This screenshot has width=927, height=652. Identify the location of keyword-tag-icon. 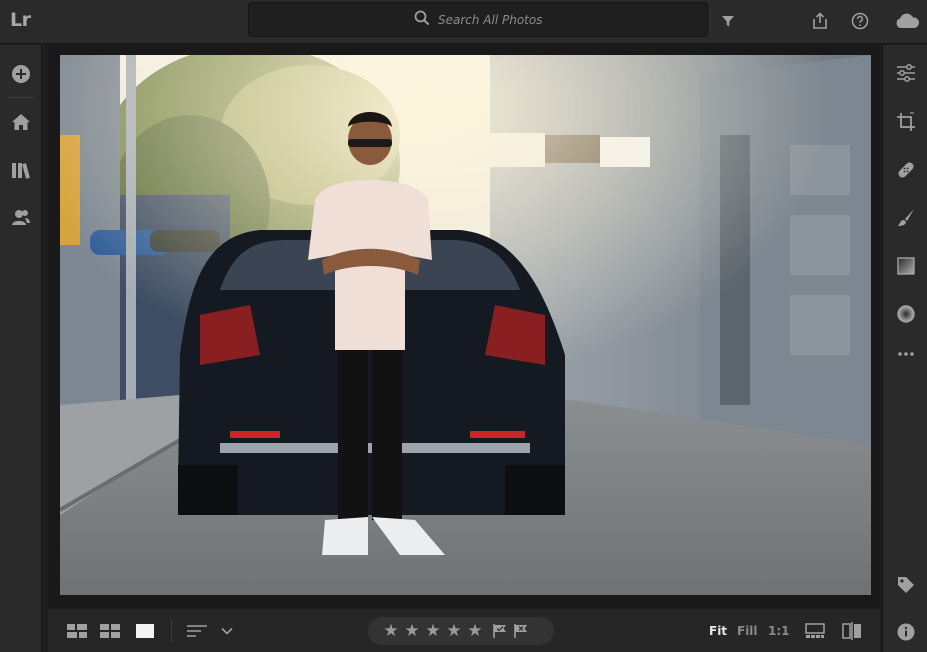
(906, 585).